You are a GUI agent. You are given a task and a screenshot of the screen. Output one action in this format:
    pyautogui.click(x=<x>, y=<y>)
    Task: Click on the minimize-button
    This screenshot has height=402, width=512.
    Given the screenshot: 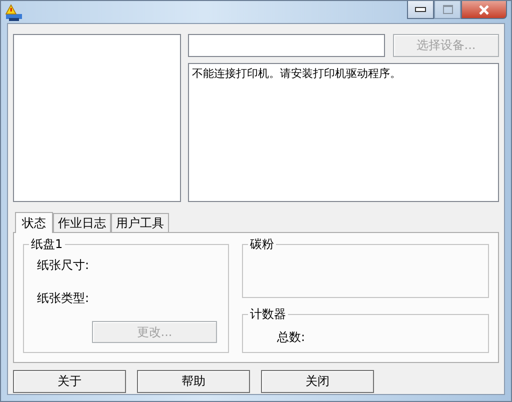 What is the action you would take?
    pyautogui.click(x=420, y=10)
    